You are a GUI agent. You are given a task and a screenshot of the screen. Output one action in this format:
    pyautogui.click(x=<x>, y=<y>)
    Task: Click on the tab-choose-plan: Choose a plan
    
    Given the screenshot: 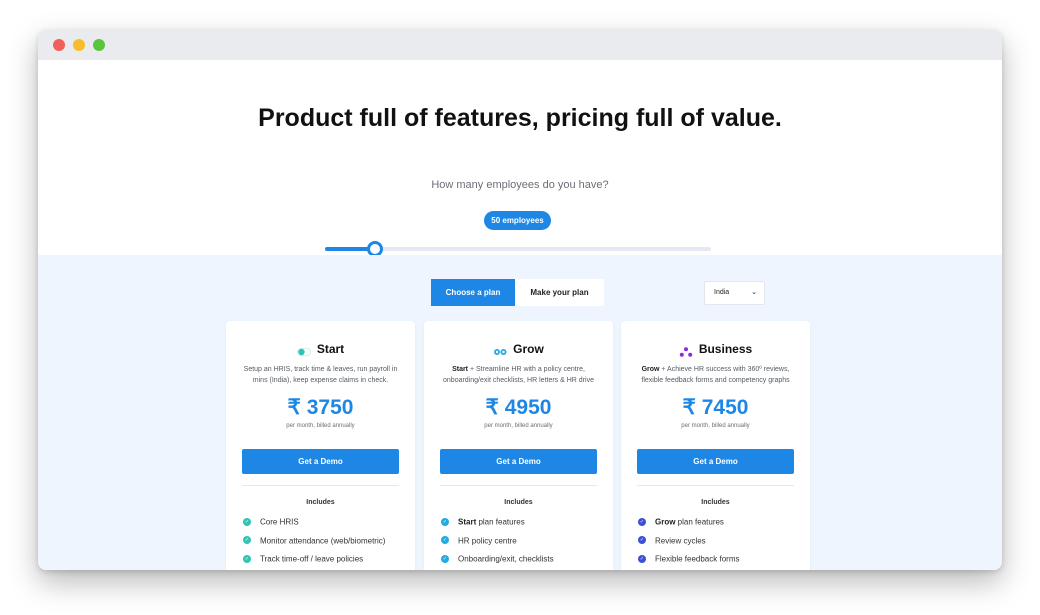 What is the action you would take?
    pyautogui.click(x=473, y=292)
    